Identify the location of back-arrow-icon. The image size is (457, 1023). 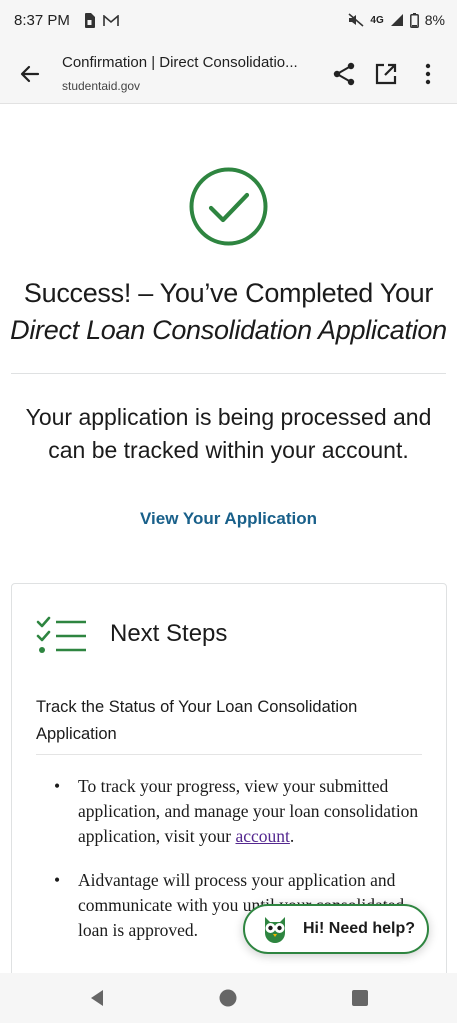
(30, 74).